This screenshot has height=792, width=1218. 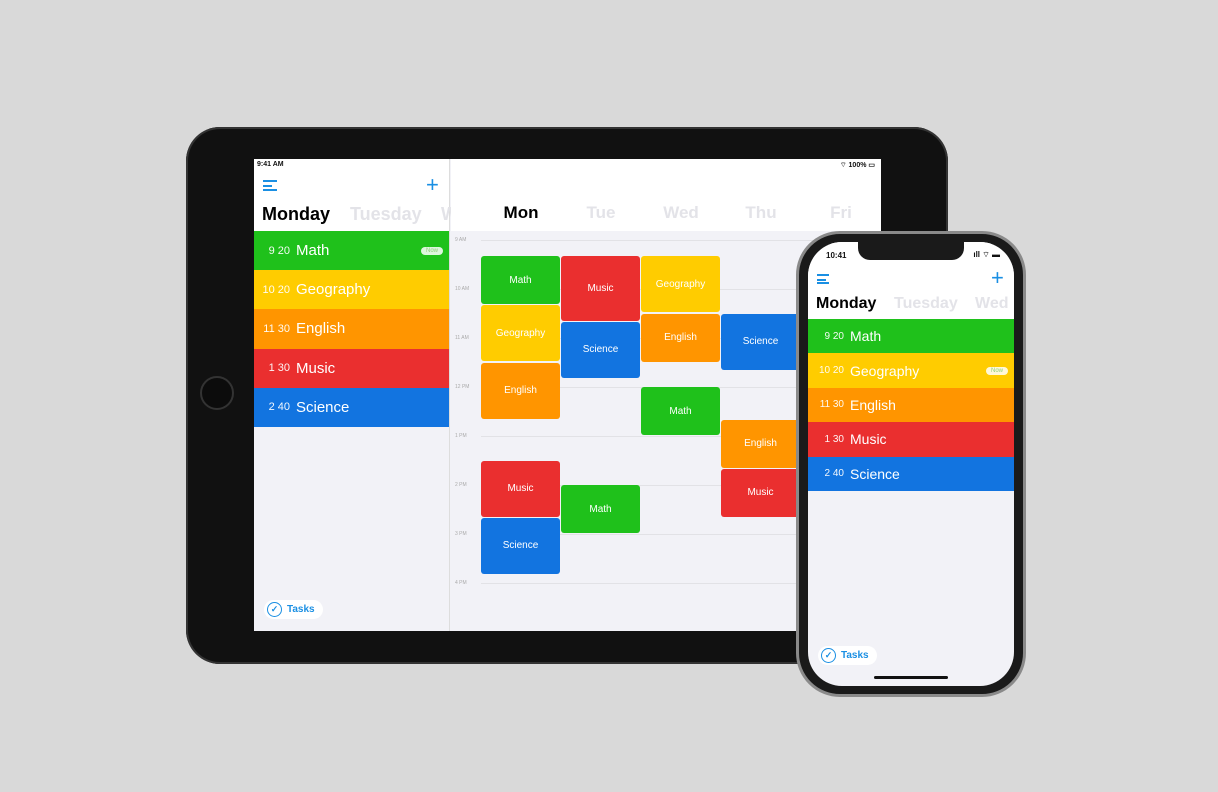 What do you see at coordinates (841, 213) in the screenshot?
I see `week-day-header: Fri` at bounding box center [841, 213].